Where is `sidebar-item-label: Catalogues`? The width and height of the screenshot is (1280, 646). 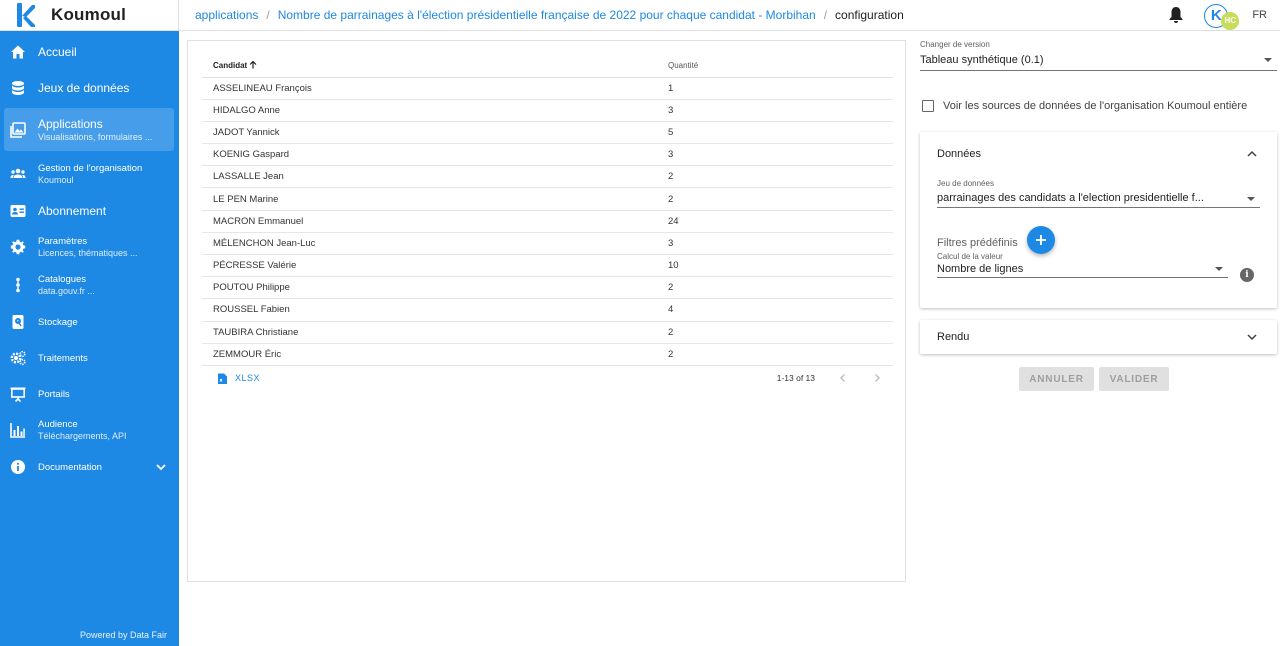 sidebar-item-label: Catalogues is located at coordinates (62, 279).